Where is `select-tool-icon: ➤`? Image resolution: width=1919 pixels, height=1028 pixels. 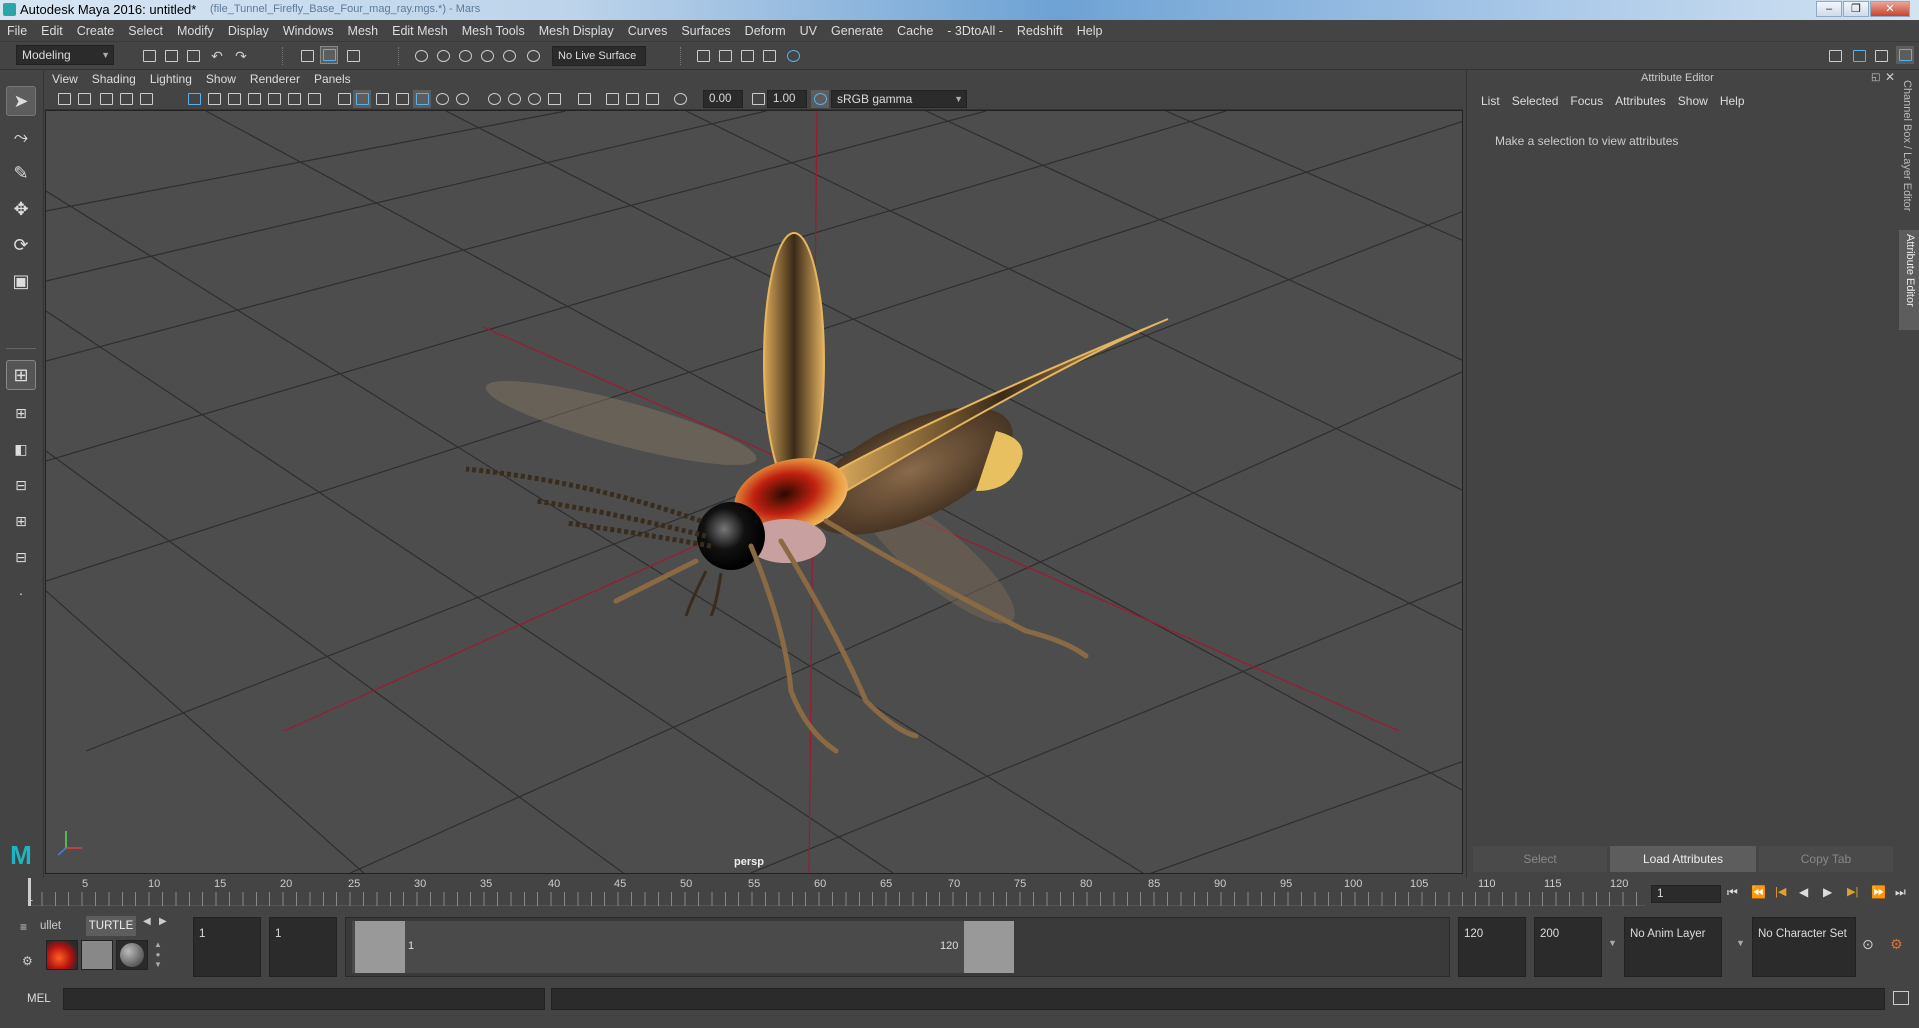 select-tool-icon: ➤ is located at coordinates (21, 101).